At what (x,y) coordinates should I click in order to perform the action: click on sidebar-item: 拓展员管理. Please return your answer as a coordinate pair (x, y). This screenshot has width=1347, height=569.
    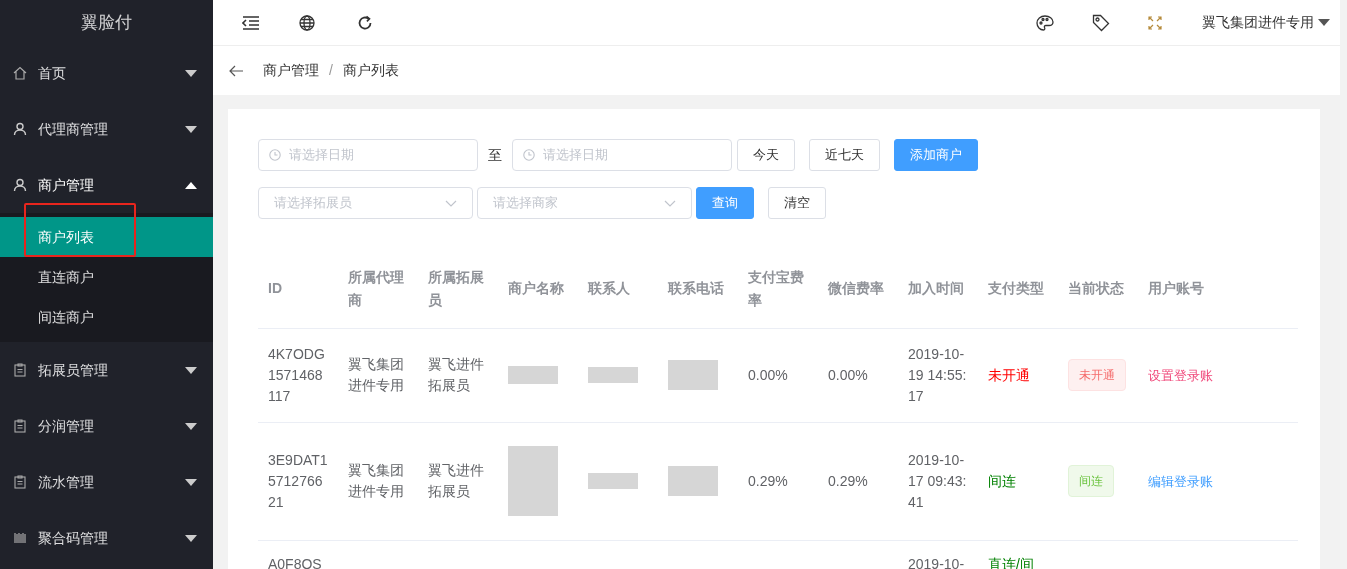
    Looking at the image, I should click on (106, 370).